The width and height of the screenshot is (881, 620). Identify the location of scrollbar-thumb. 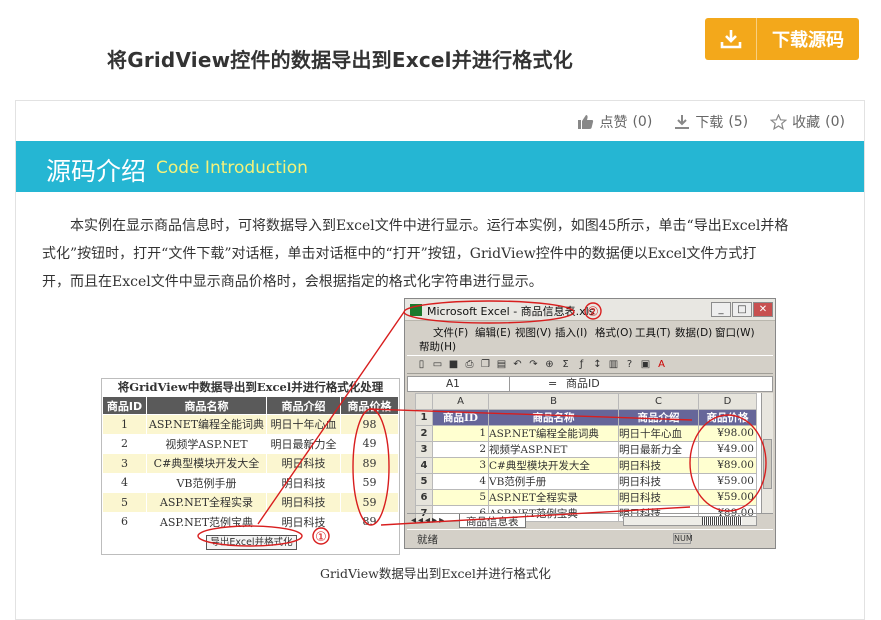
(767, 464).